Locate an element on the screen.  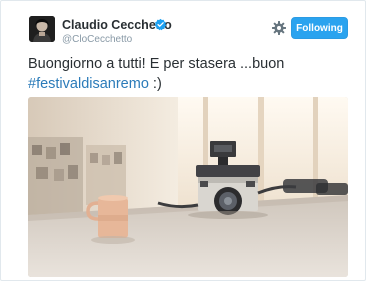
following-button: Following is located at coordinates (319, 28).